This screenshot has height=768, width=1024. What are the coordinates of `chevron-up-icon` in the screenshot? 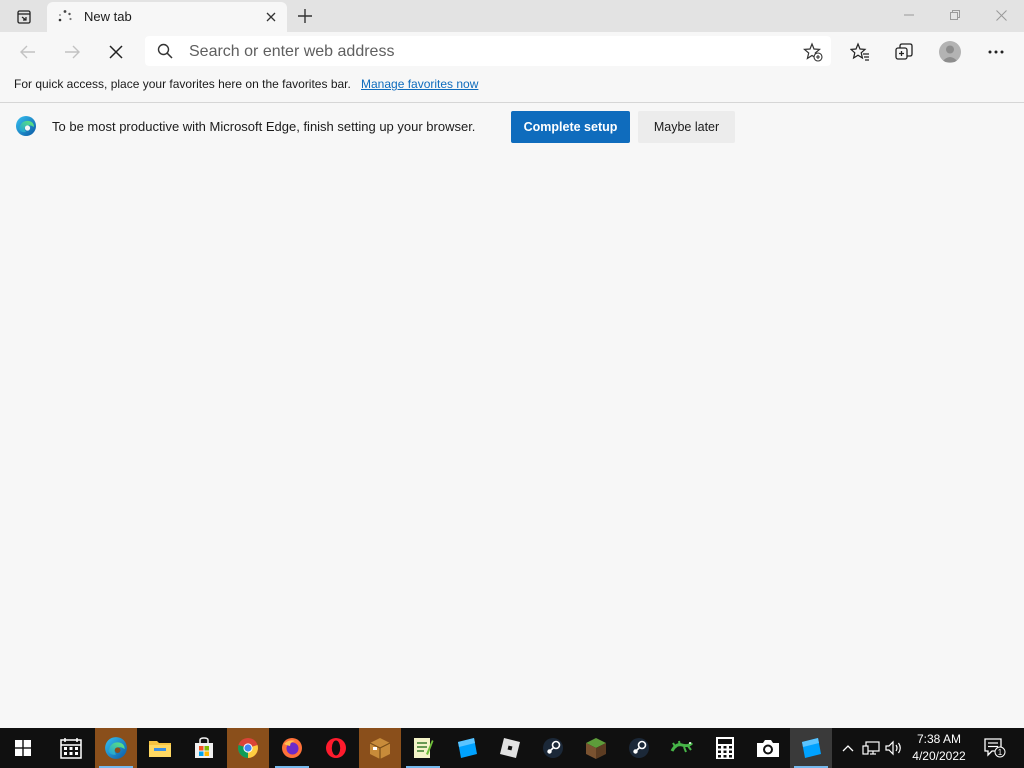 It's located at (848, 748).